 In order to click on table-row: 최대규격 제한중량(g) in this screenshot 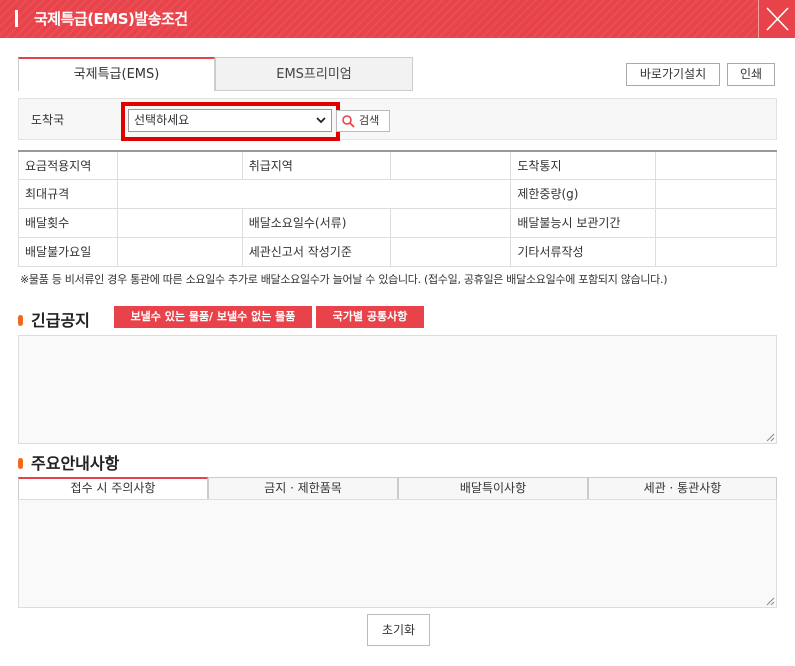, I will do `click(397, 193)`.